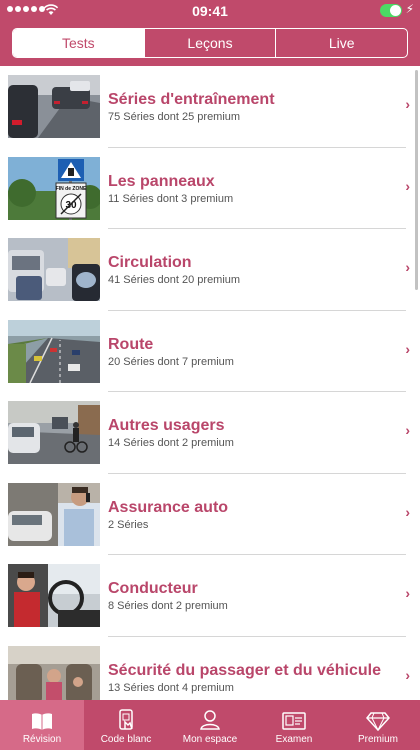 The height and width of the screenshot is (750, 420). What do you see at coordinates (71, 189) in the screenshot?
I see `sign-text: FIN de ZONE` at bounding box center [71, 189].